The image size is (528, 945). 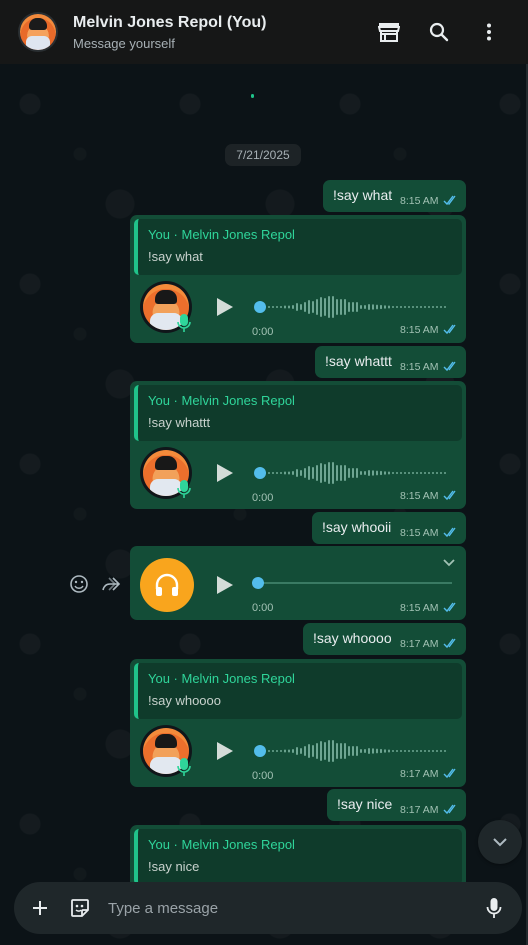 I want to click on message-text: !say whooii, so click(x=357, y=527).